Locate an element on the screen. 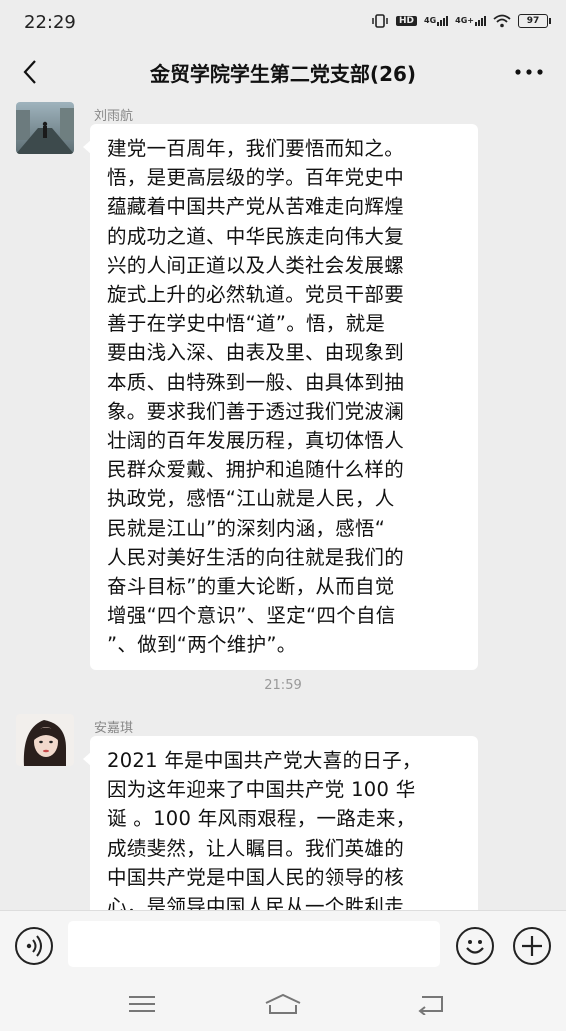  menu-button is located at coordinates (142, 1004).